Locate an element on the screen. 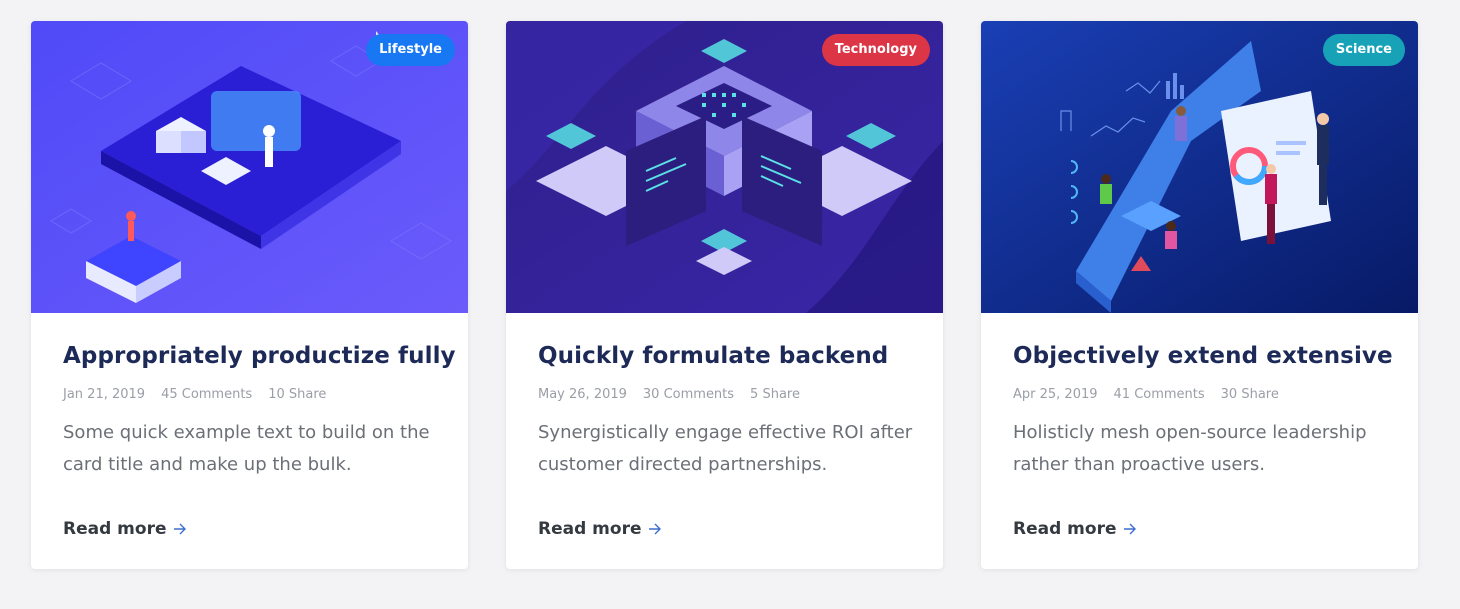 The width and height of the screenshot is (1460, 609). post-date: Jan 21, 2019 is located at coordinates (104, 394).